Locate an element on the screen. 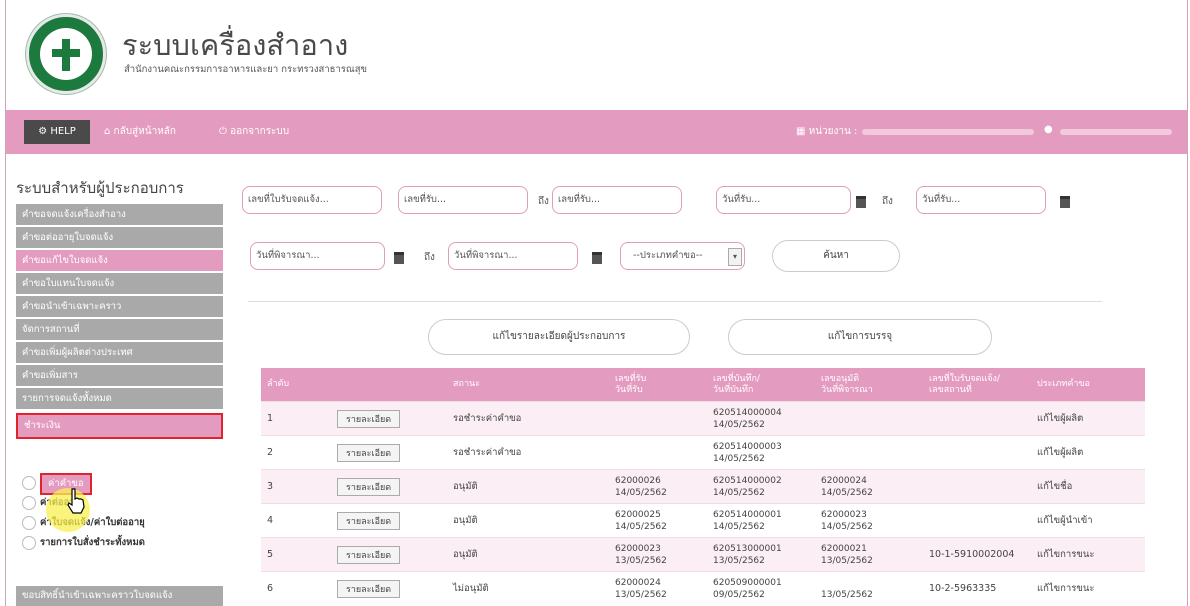 The image size is (1190, 606). edit-operator-button: แก้ไขรายละเอียดผู้ประกอบการ is located at coordinates (559, 337).